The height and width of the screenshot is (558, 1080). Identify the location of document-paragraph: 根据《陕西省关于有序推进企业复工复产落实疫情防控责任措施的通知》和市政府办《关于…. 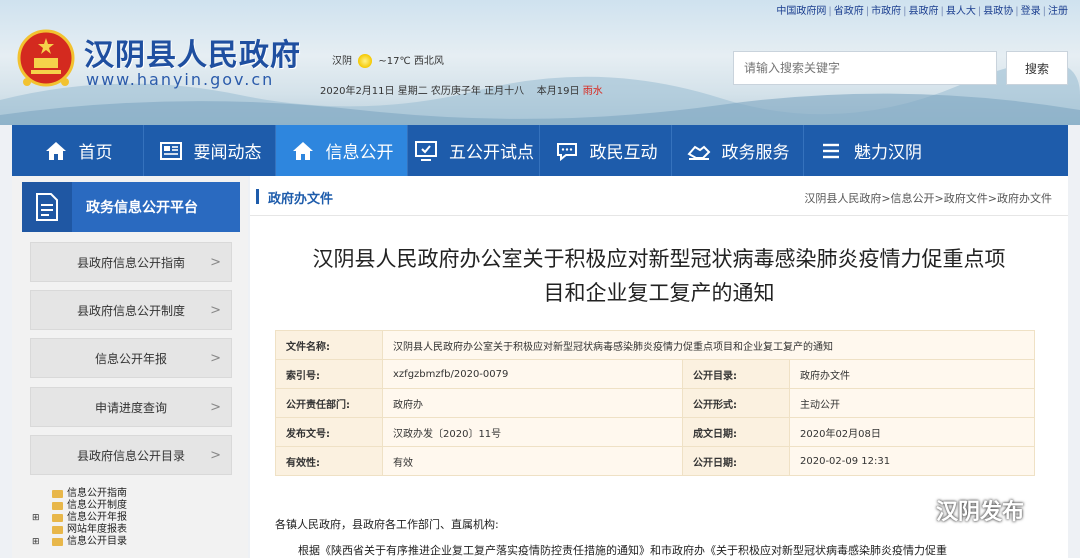
(622, 550).